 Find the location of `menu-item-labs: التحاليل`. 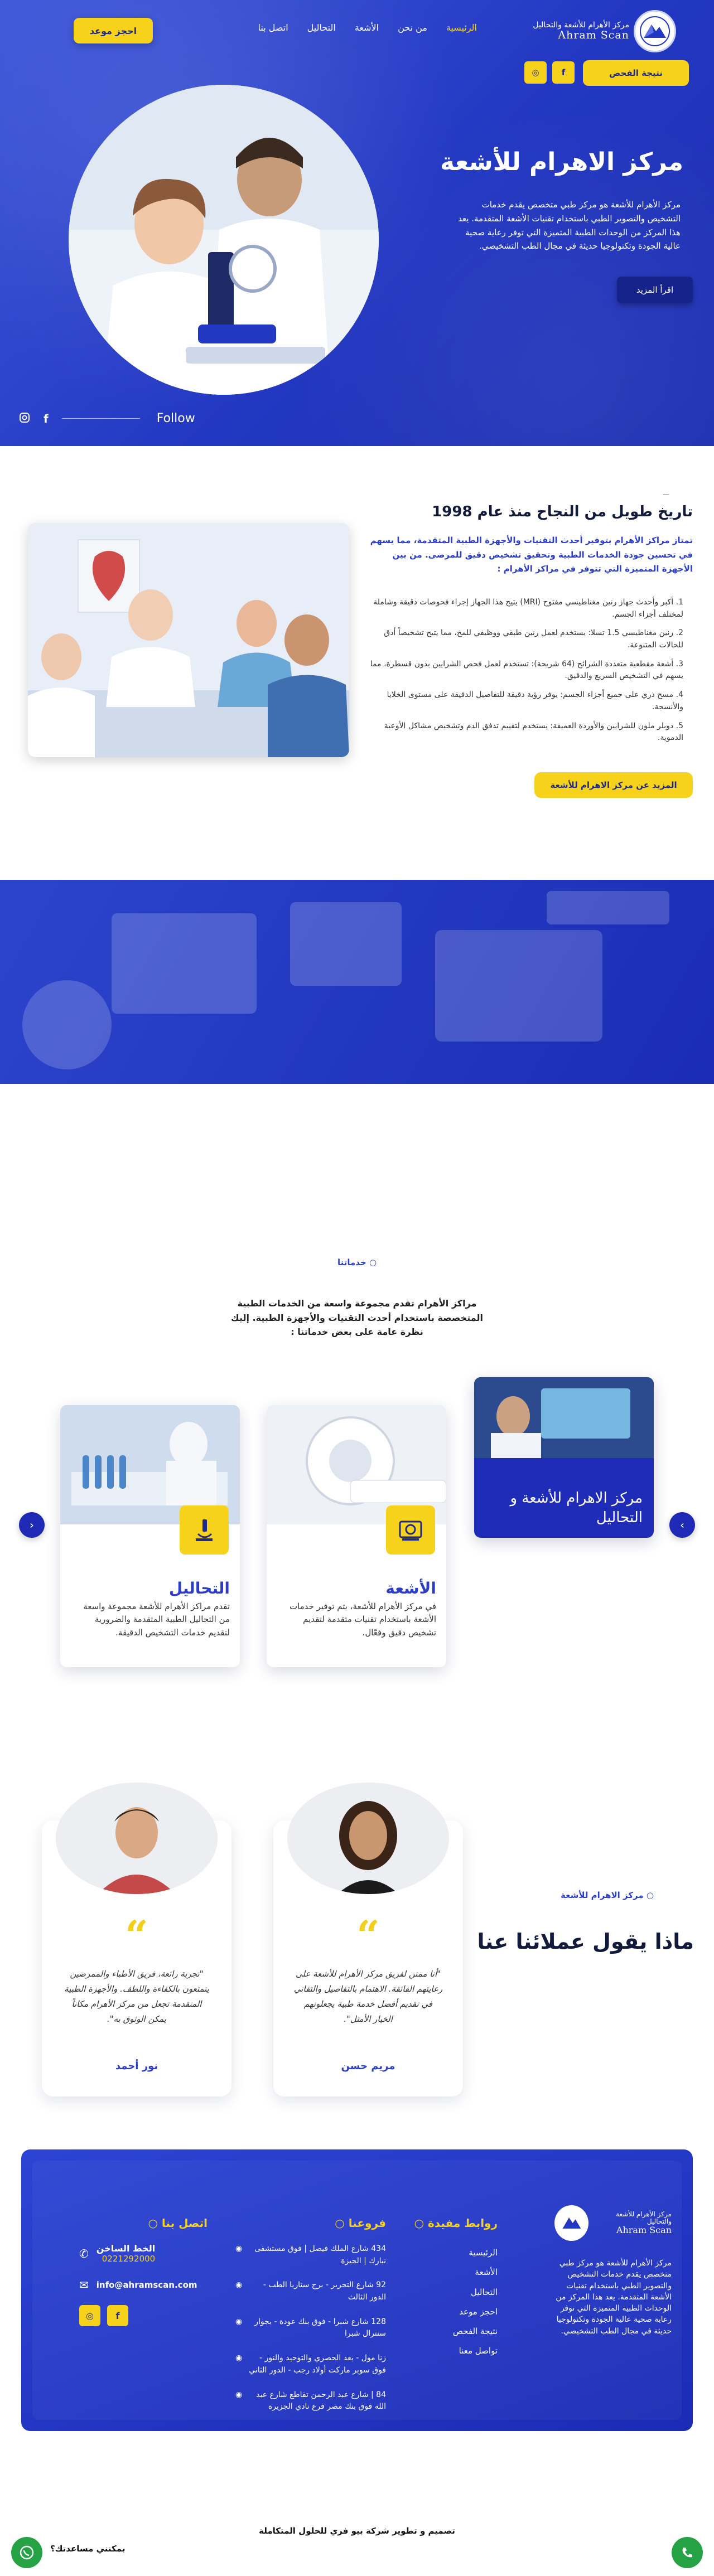

menu-item-labs: التحاليل is located at coordinates (321, 27).